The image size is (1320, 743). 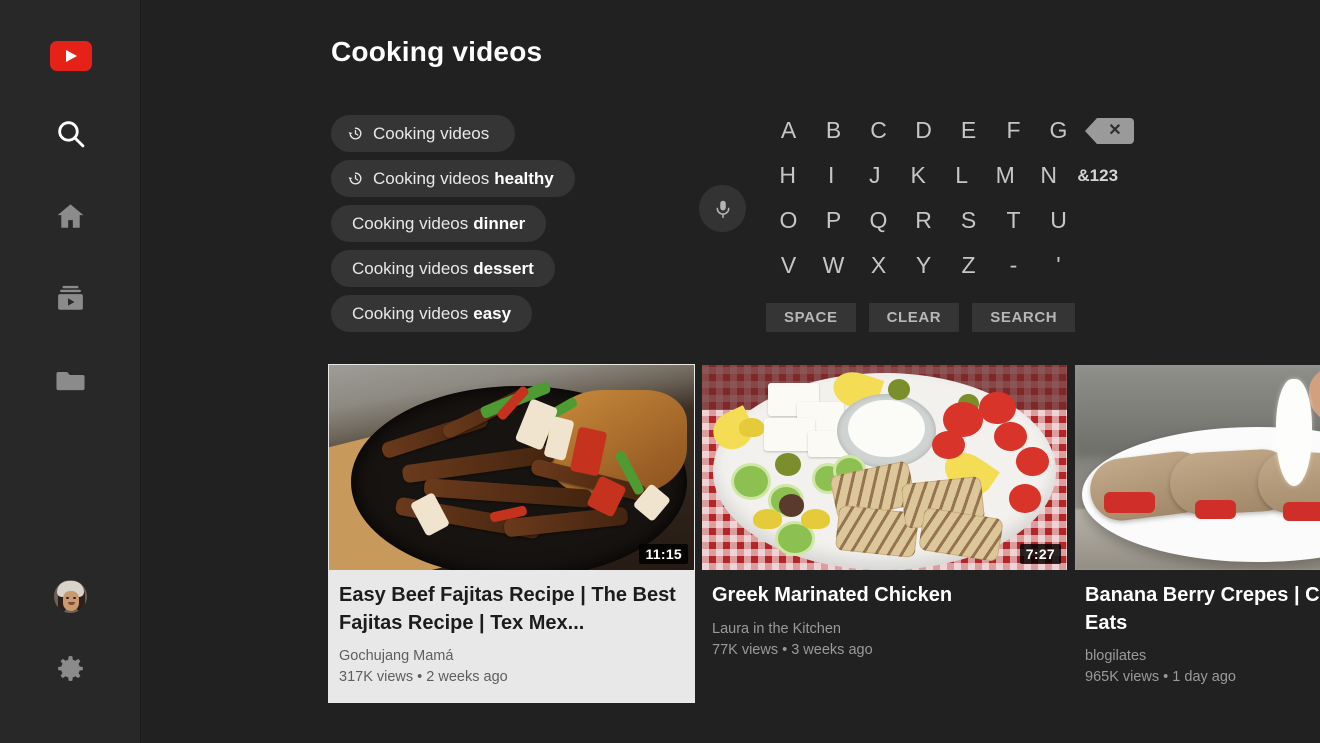 I want to click on key-G: G, so click(x=1058, y=130).